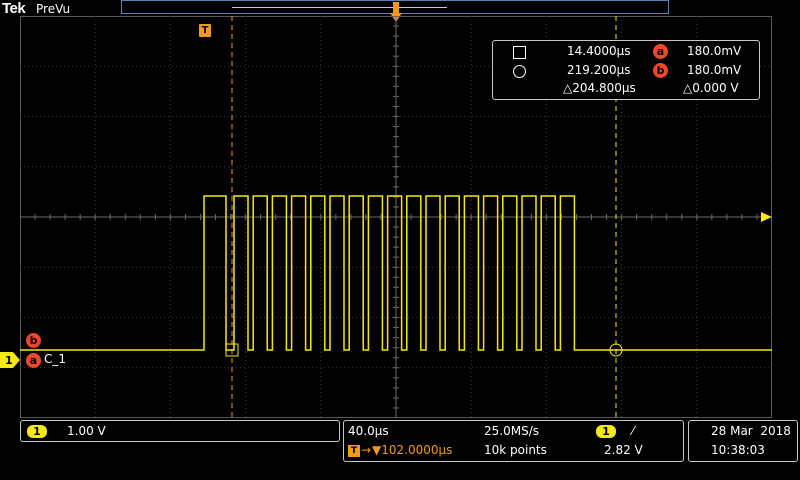 This screenshot has height=480, width=800. Describe the element at coordinates (599, 70) in the screenshot. I see `cursor-b-time: 219.200µs` at that location.